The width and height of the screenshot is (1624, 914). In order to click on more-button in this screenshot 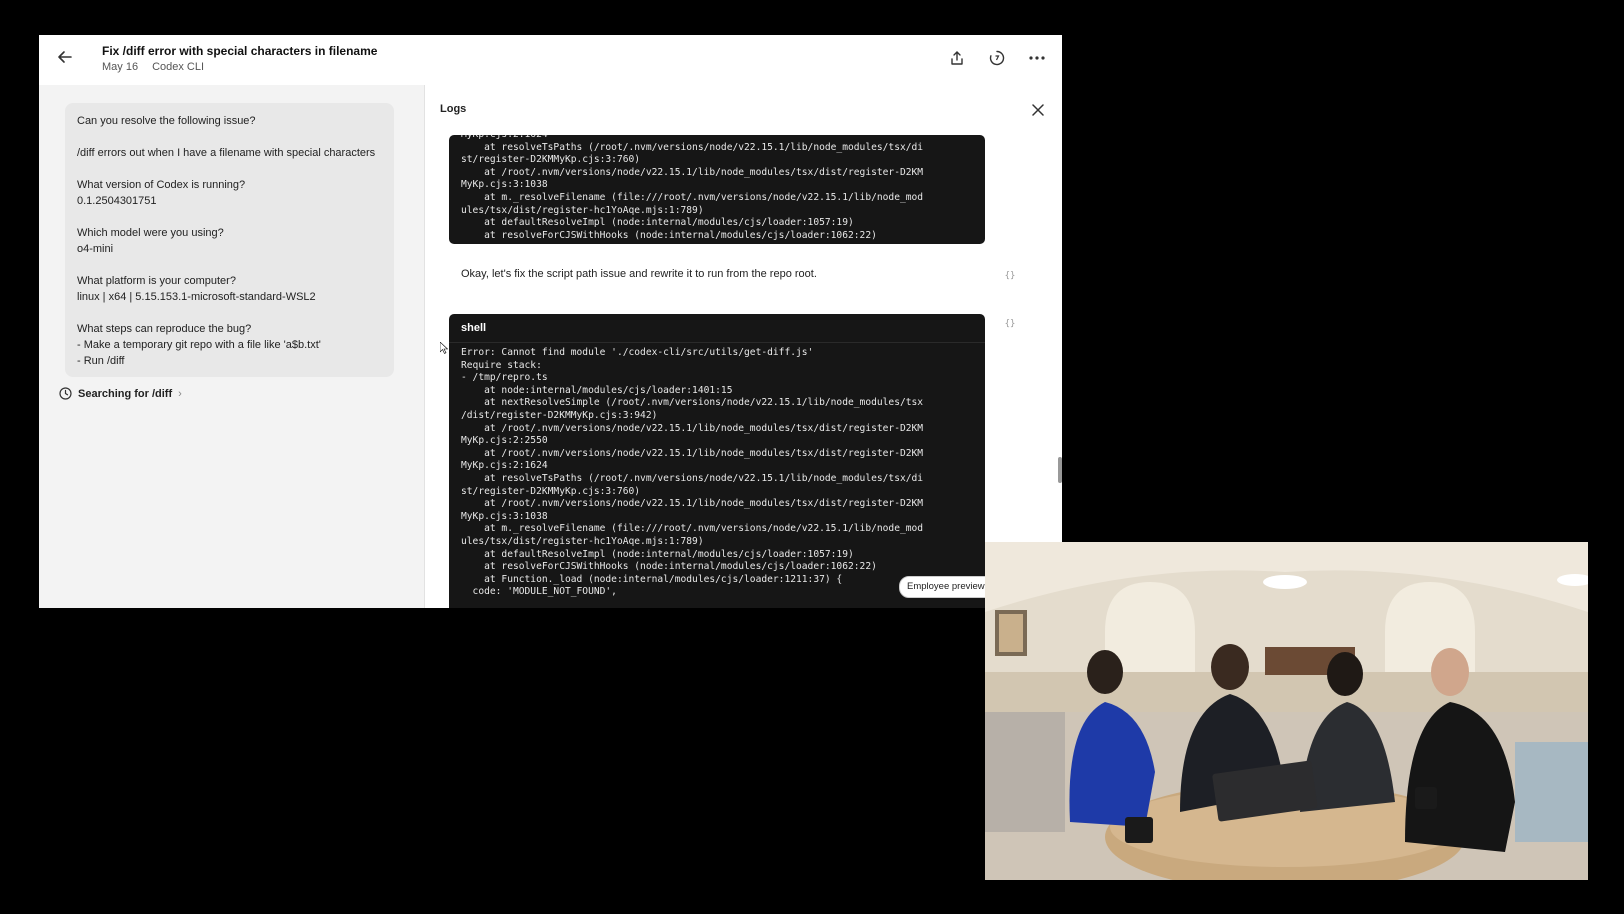, I will do `click(1037, 58)`.